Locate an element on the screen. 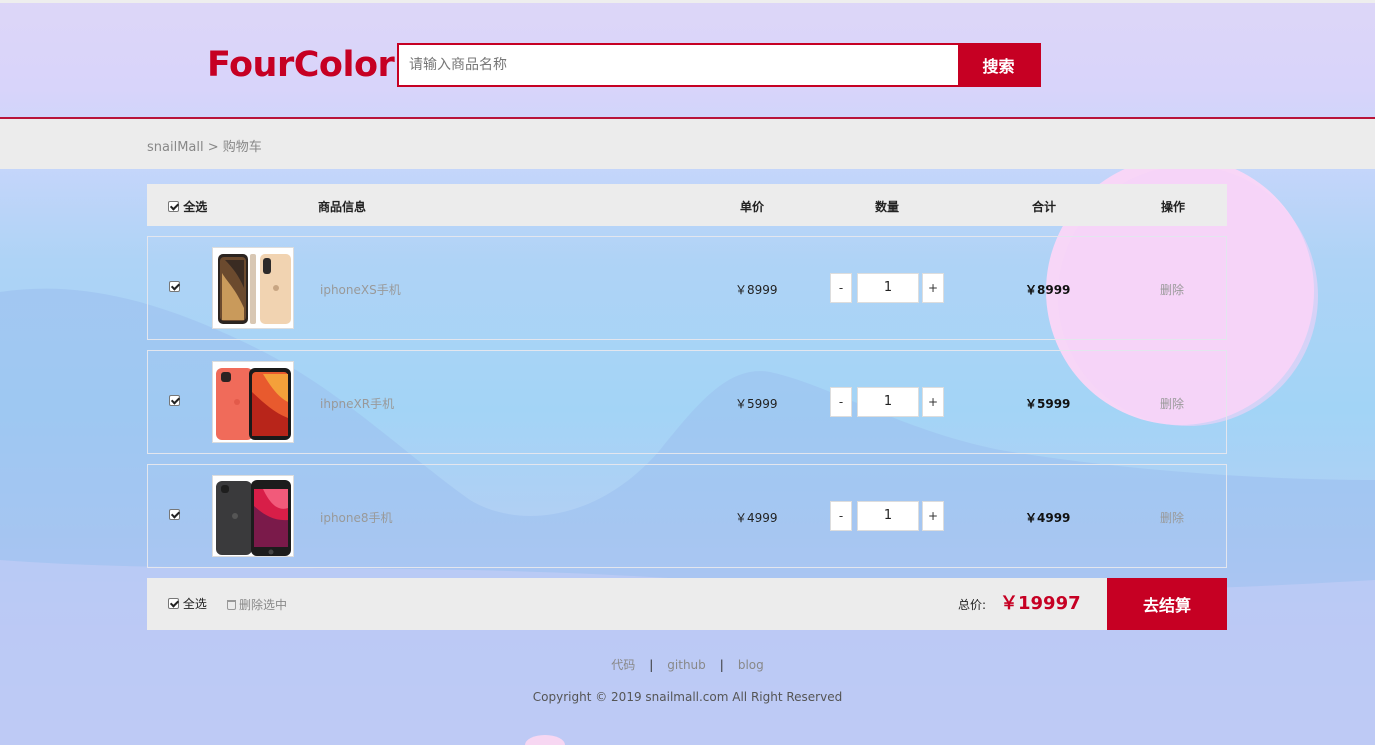  column-quantity: 数量 is located at coordinates (887, 207).